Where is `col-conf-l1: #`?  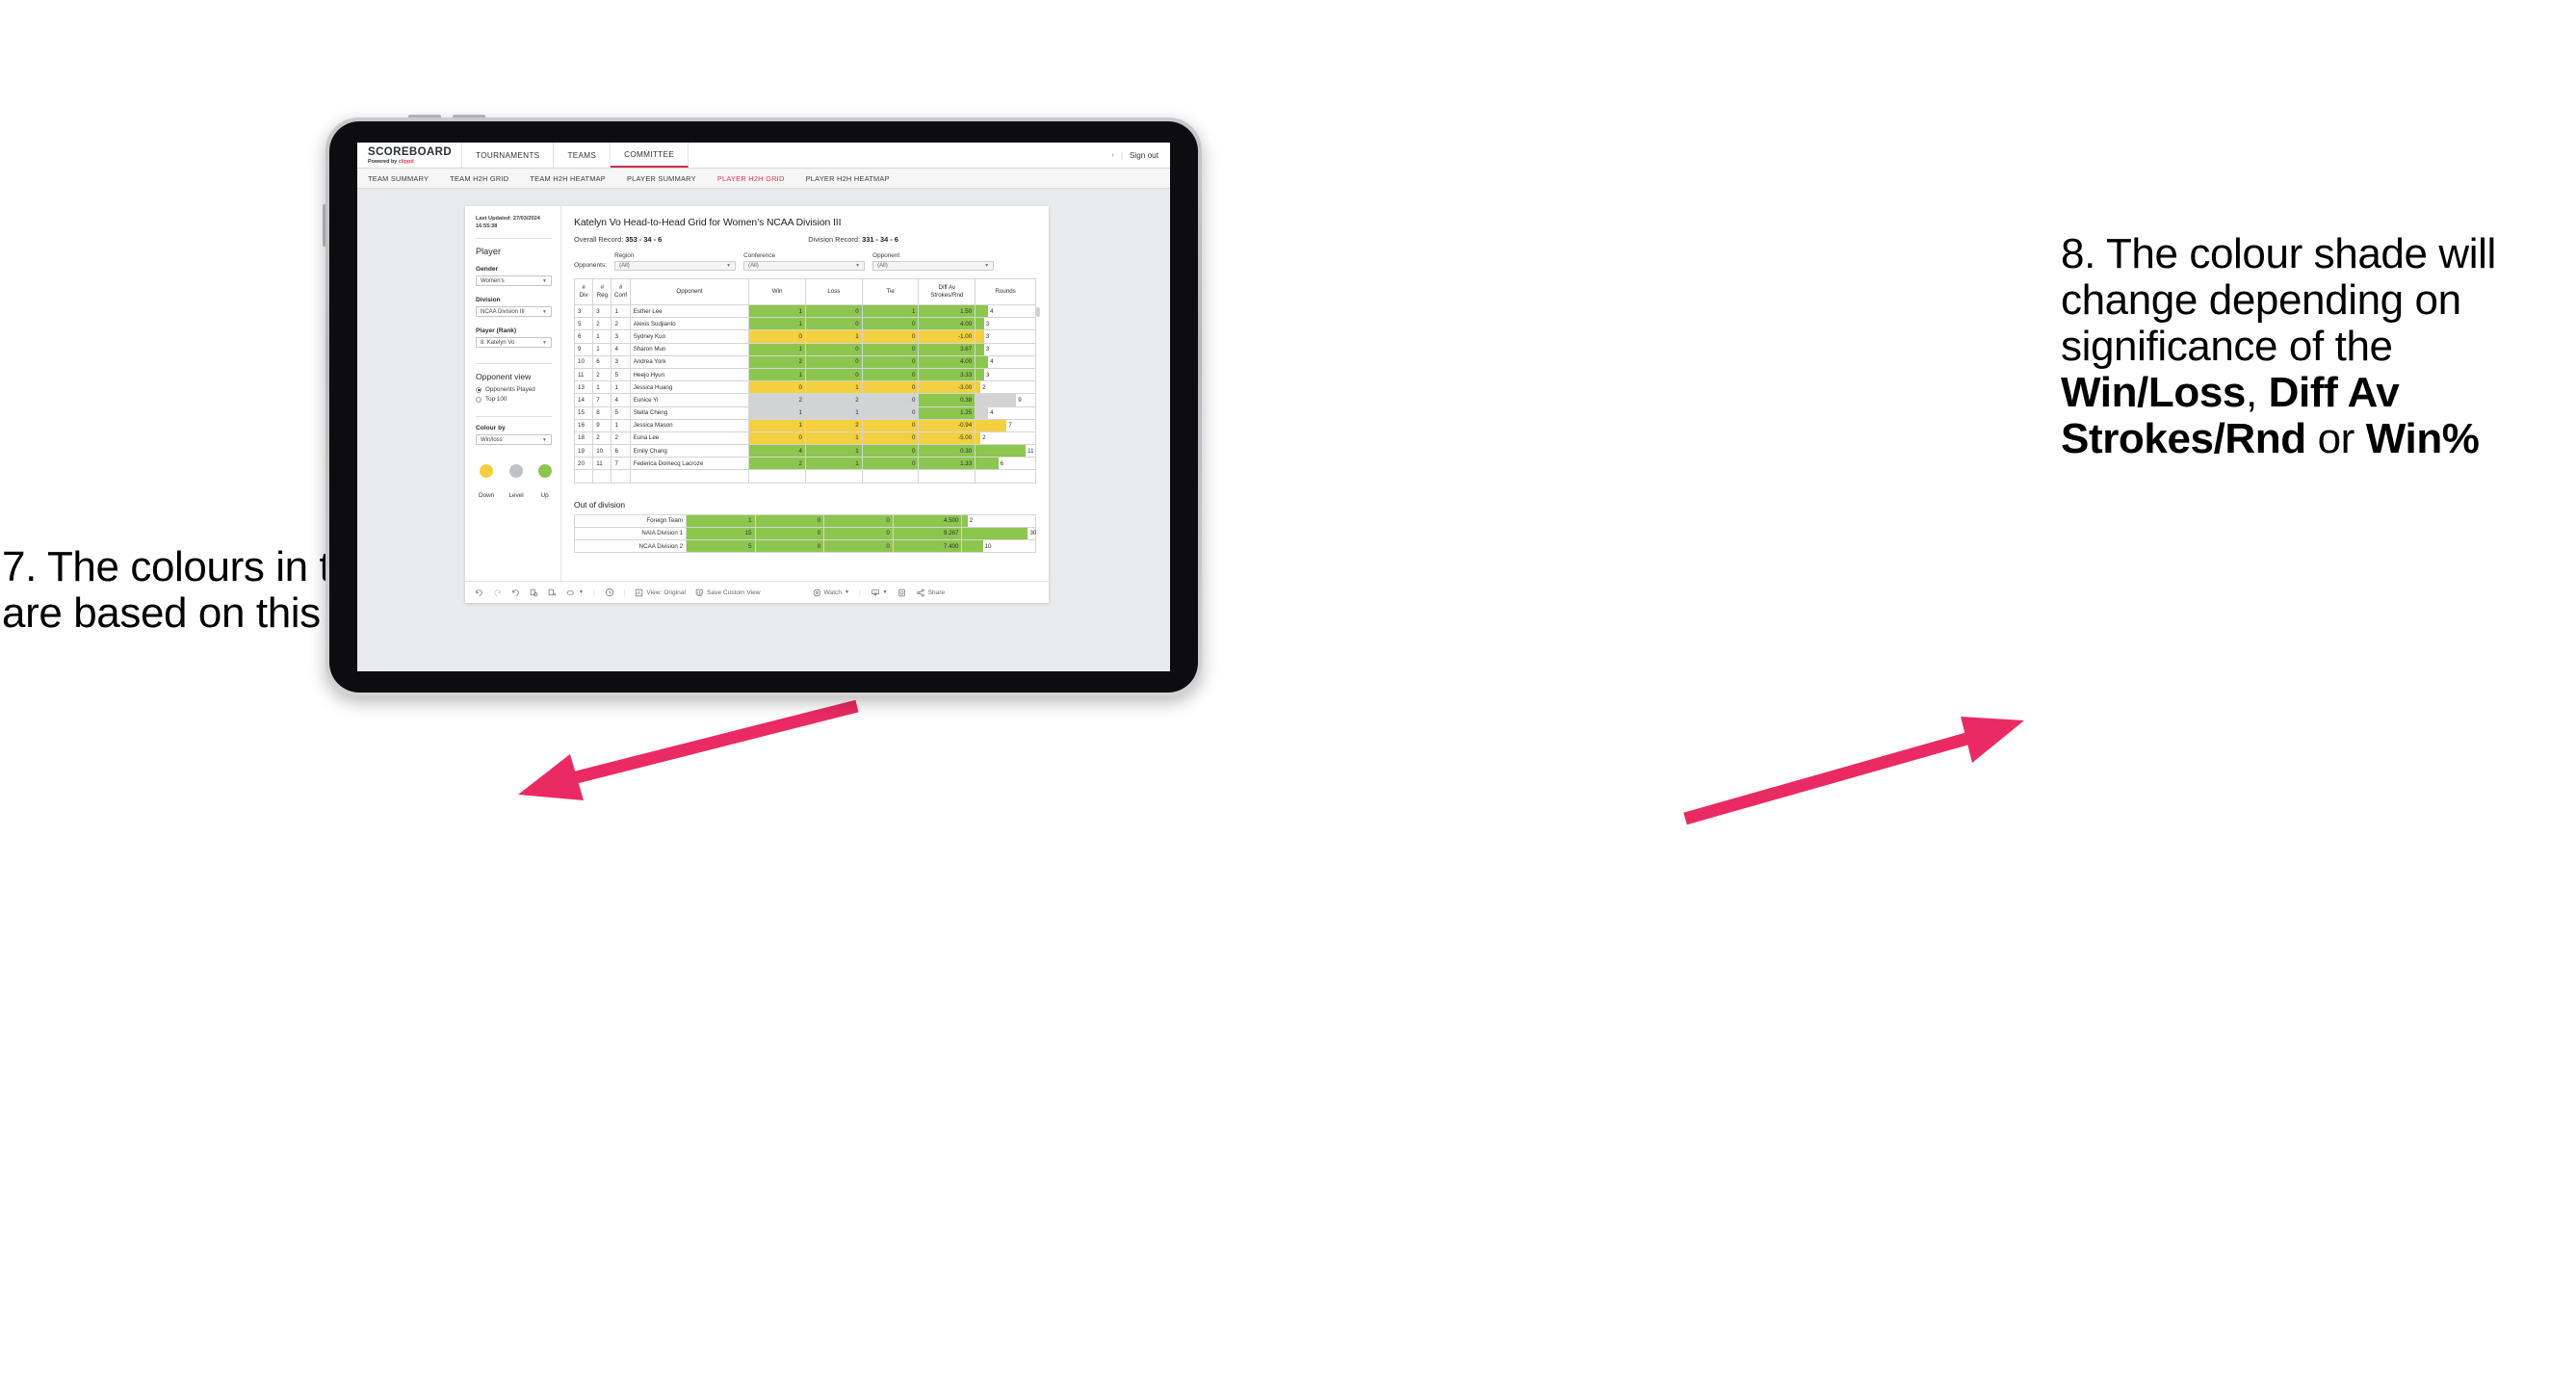
col-conf-l1: # is located at coordinates (620, 288).